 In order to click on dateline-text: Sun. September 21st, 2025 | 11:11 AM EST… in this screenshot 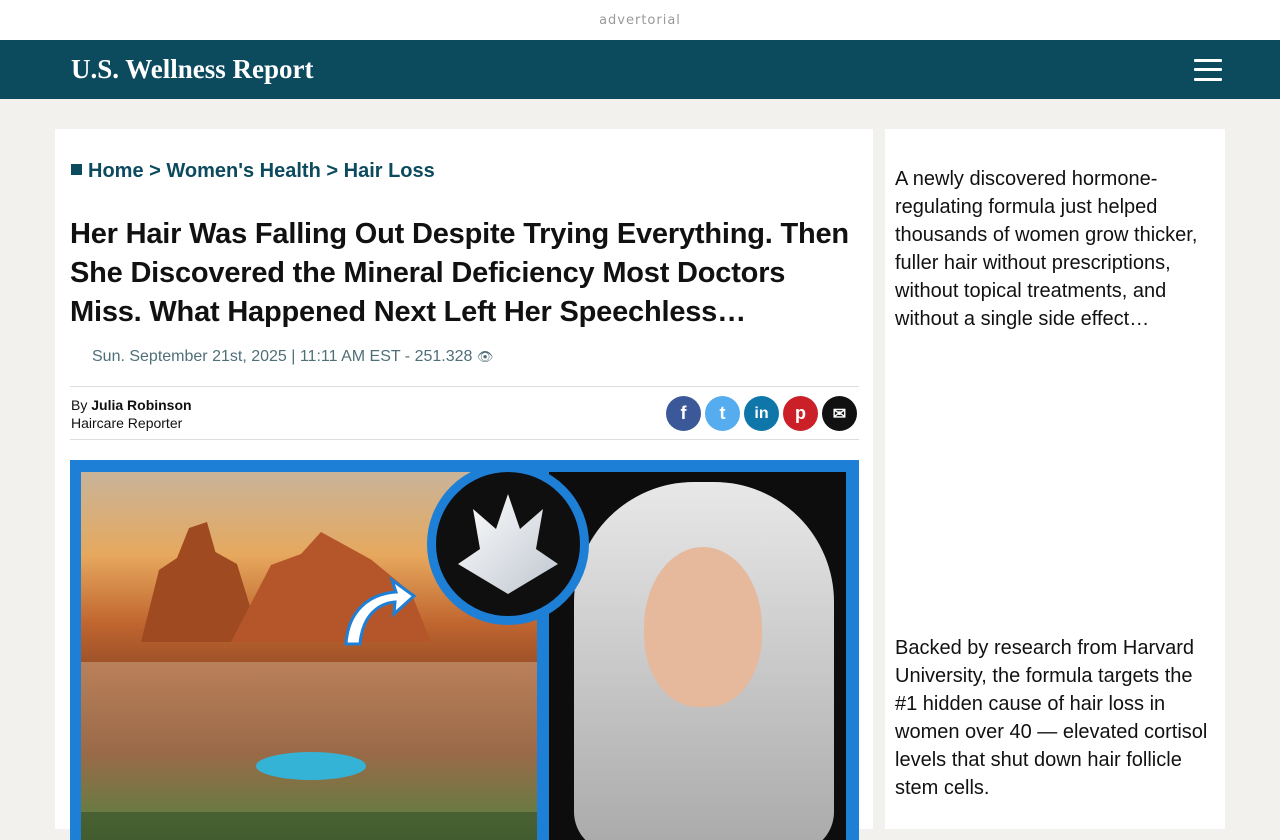, I will do `click(282, 356)`.